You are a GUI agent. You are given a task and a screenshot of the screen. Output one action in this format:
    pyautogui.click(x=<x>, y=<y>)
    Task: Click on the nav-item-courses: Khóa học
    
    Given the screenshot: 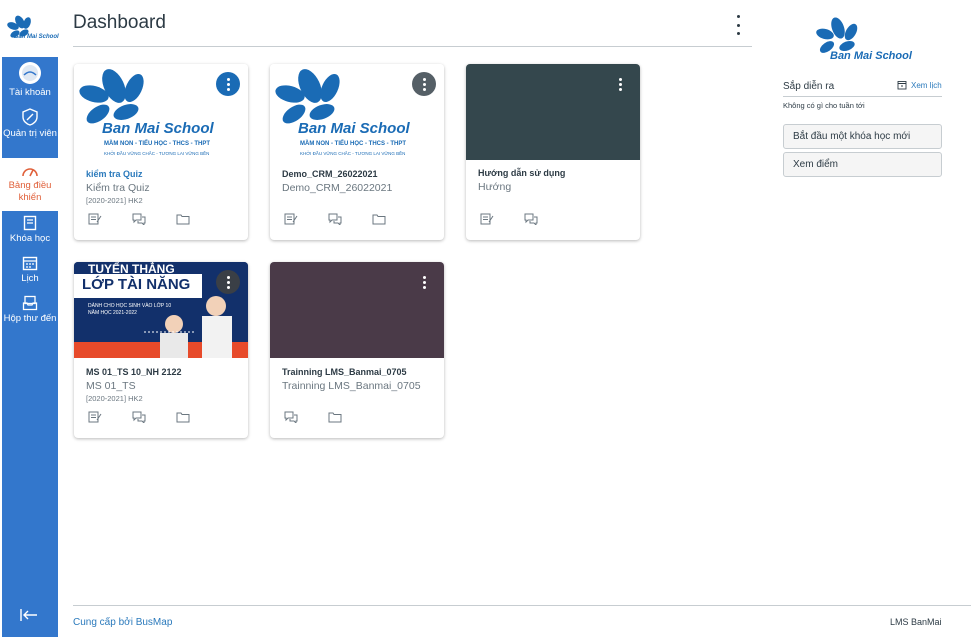 What is the action you would take?
    pyautogui.click(x=30, y=231)
    